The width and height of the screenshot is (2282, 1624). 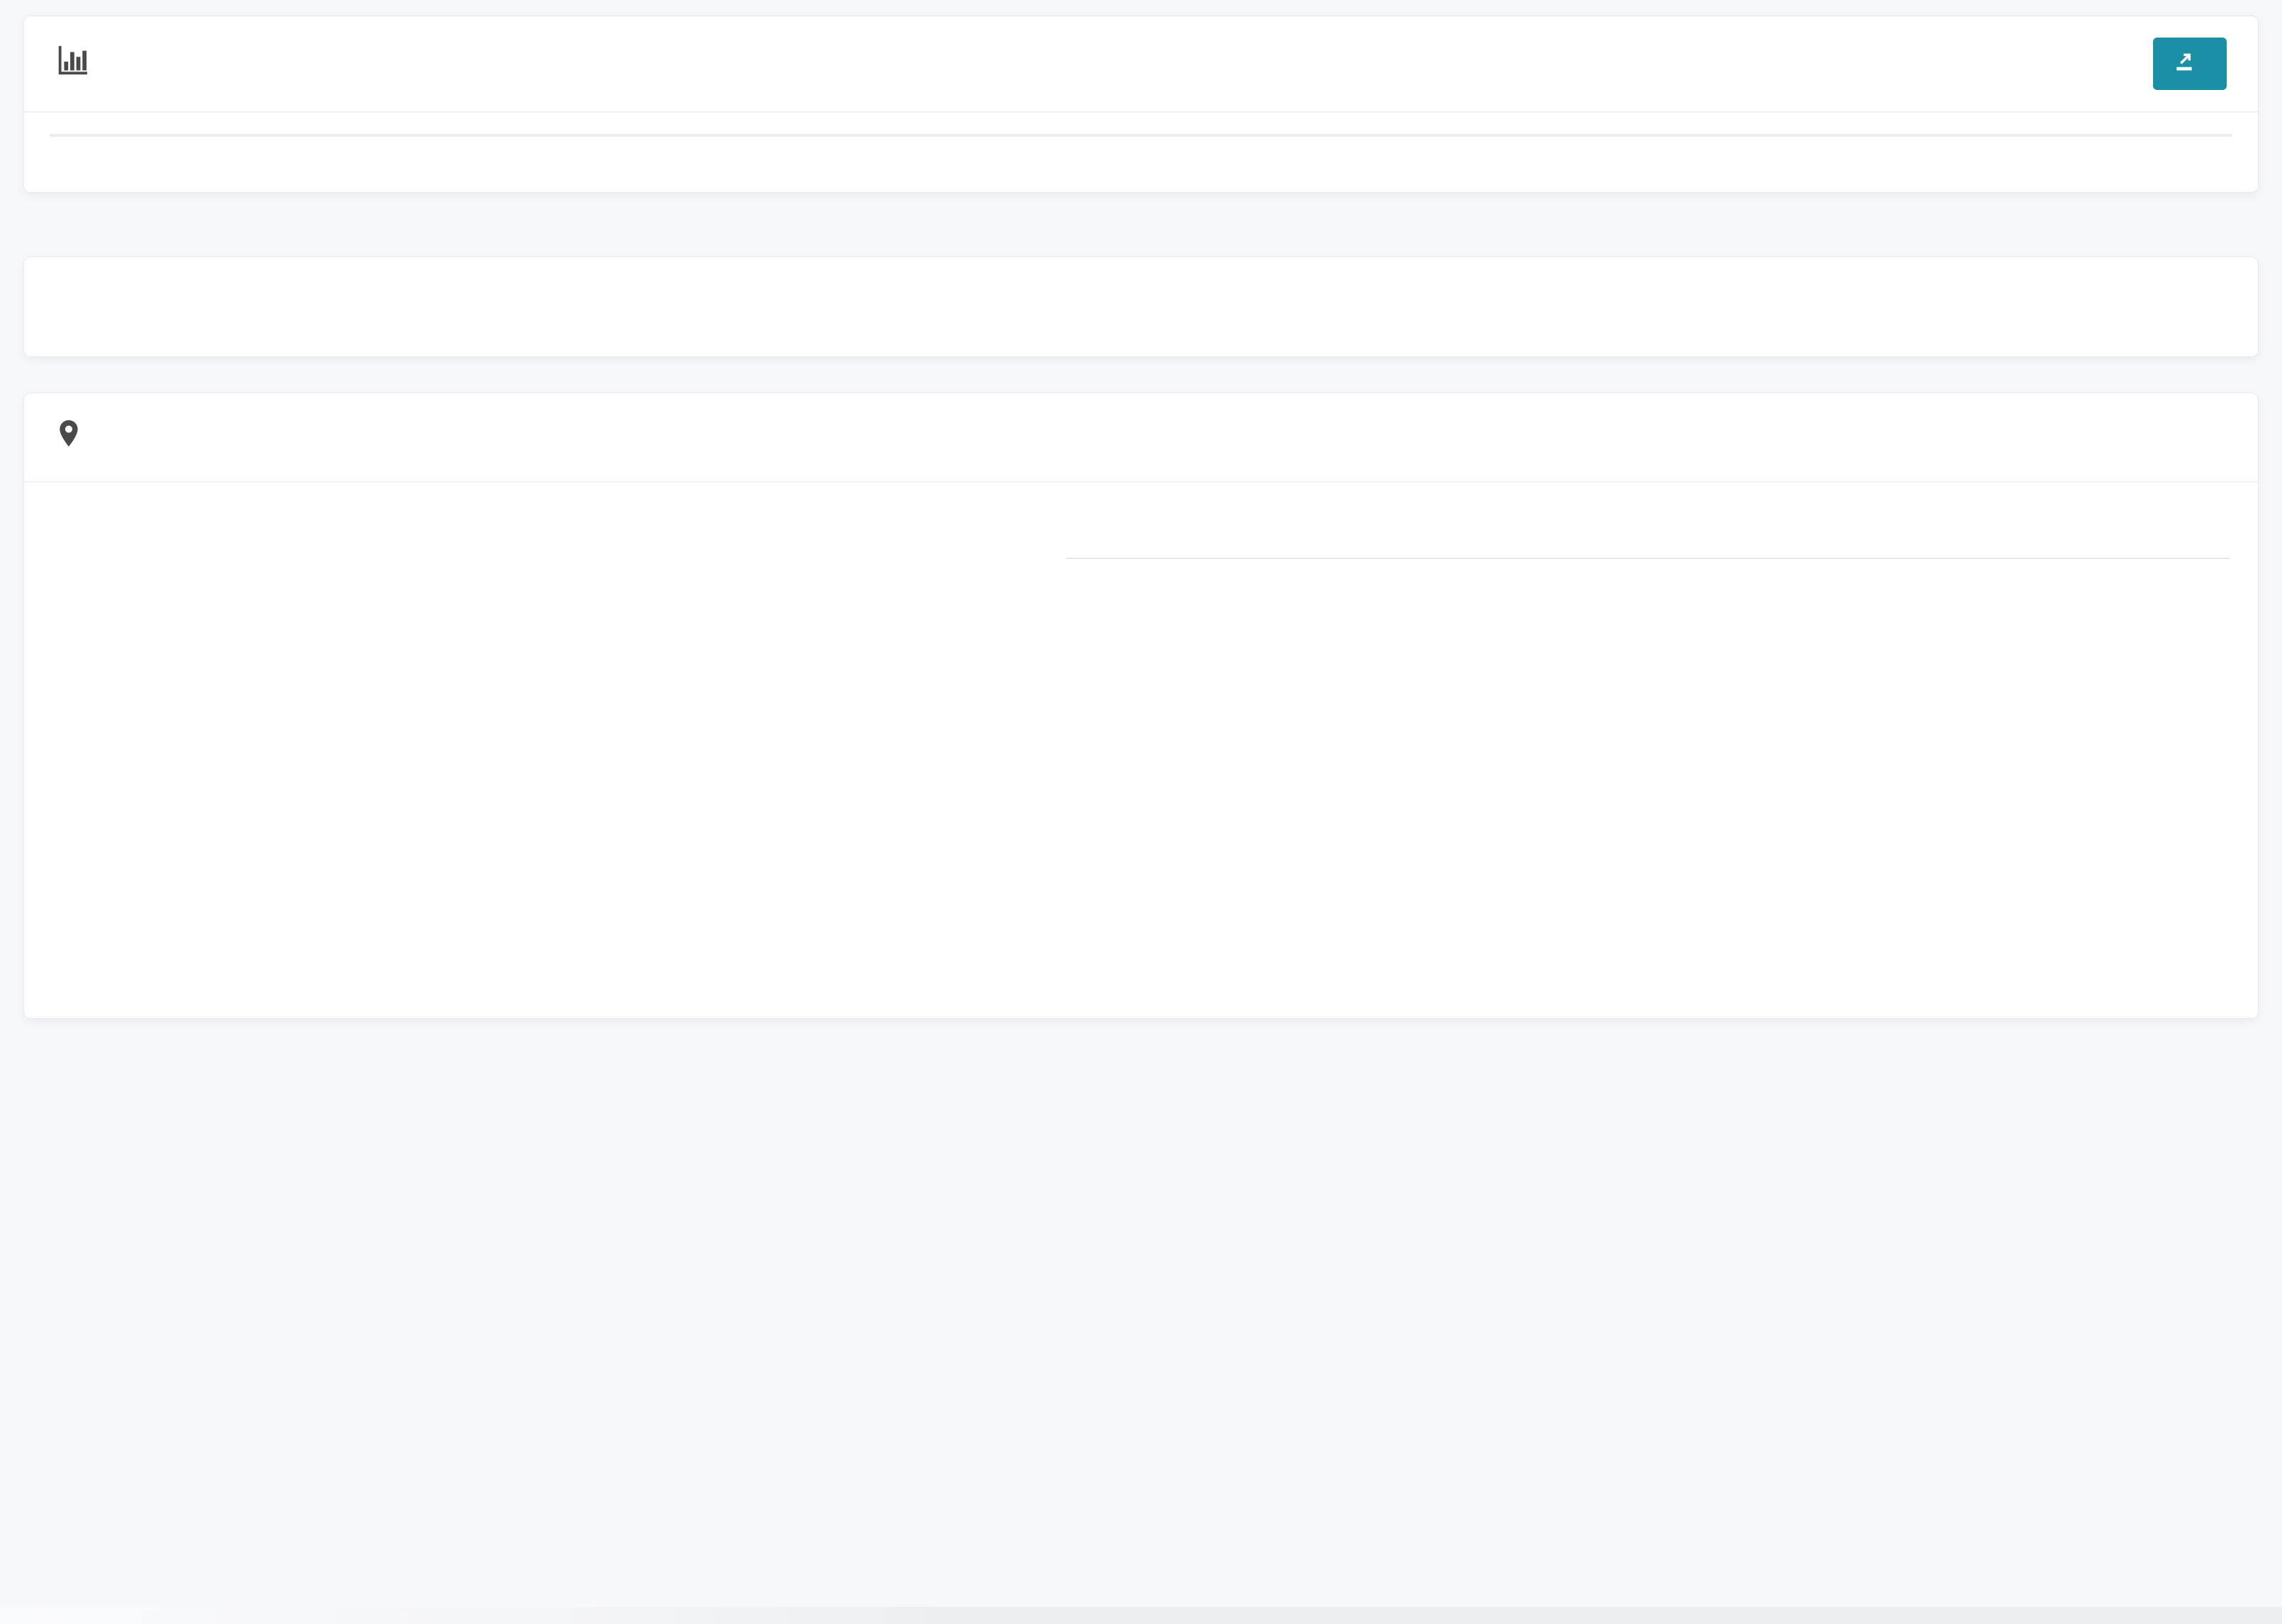 I want to click on geo-card-header, so click(x=1141, y=438).